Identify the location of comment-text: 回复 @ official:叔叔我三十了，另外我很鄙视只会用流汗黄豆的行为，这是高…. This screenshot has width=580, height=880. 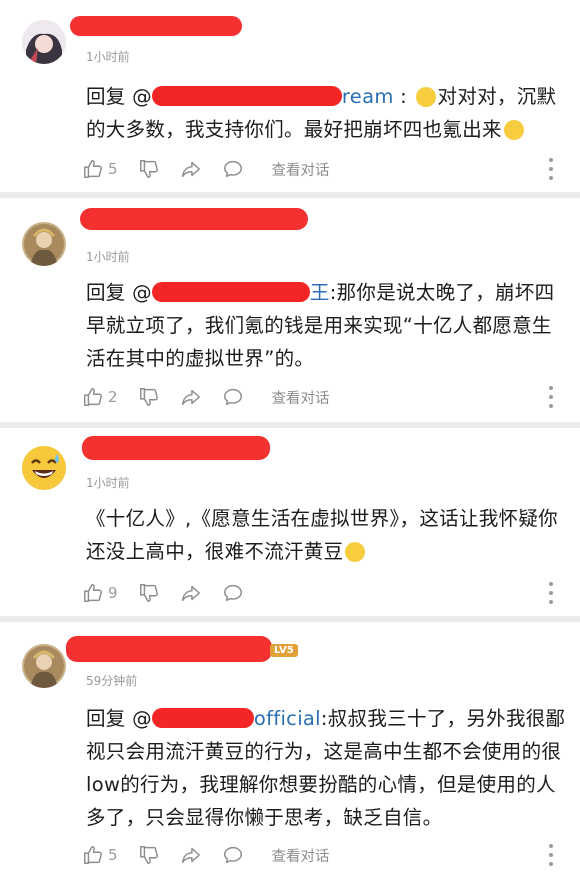
(326, 768).